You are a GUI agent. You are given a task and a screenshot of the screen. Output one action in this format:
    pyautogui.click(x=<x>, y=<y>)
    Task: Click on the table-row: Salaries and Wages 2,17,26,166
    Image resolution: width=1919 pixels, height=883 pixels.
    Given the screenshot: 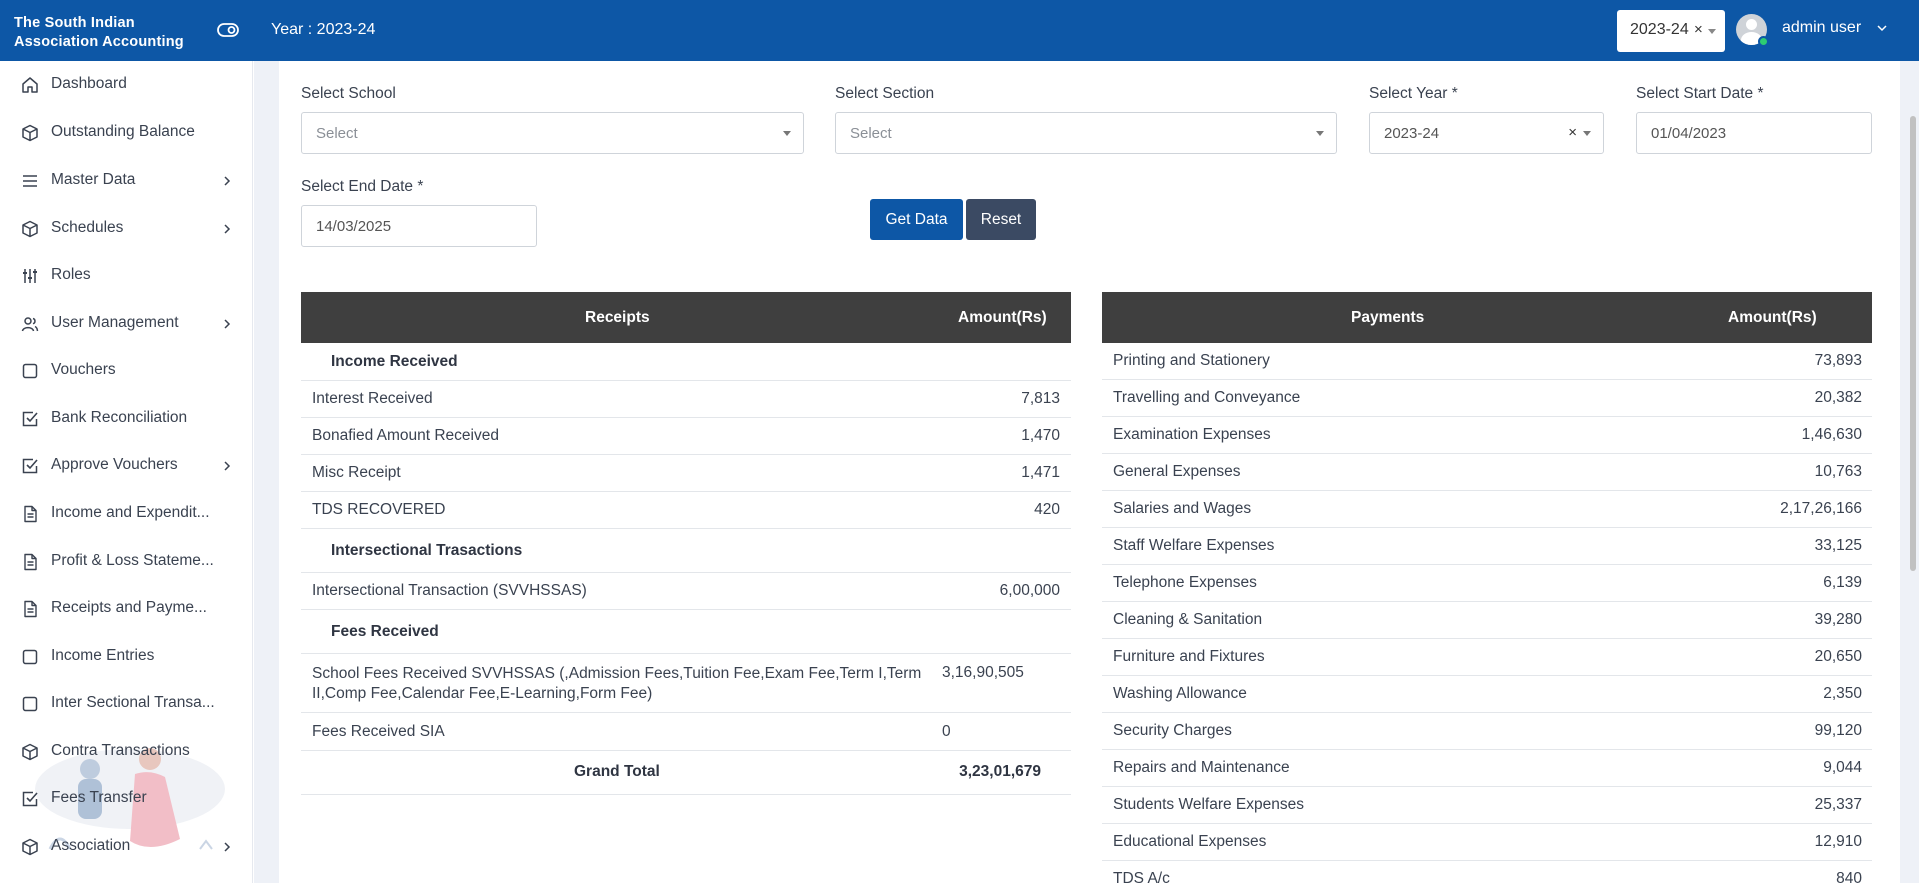 What is the action you would take?
    pyautogui.click(x=1487, y=509)
    